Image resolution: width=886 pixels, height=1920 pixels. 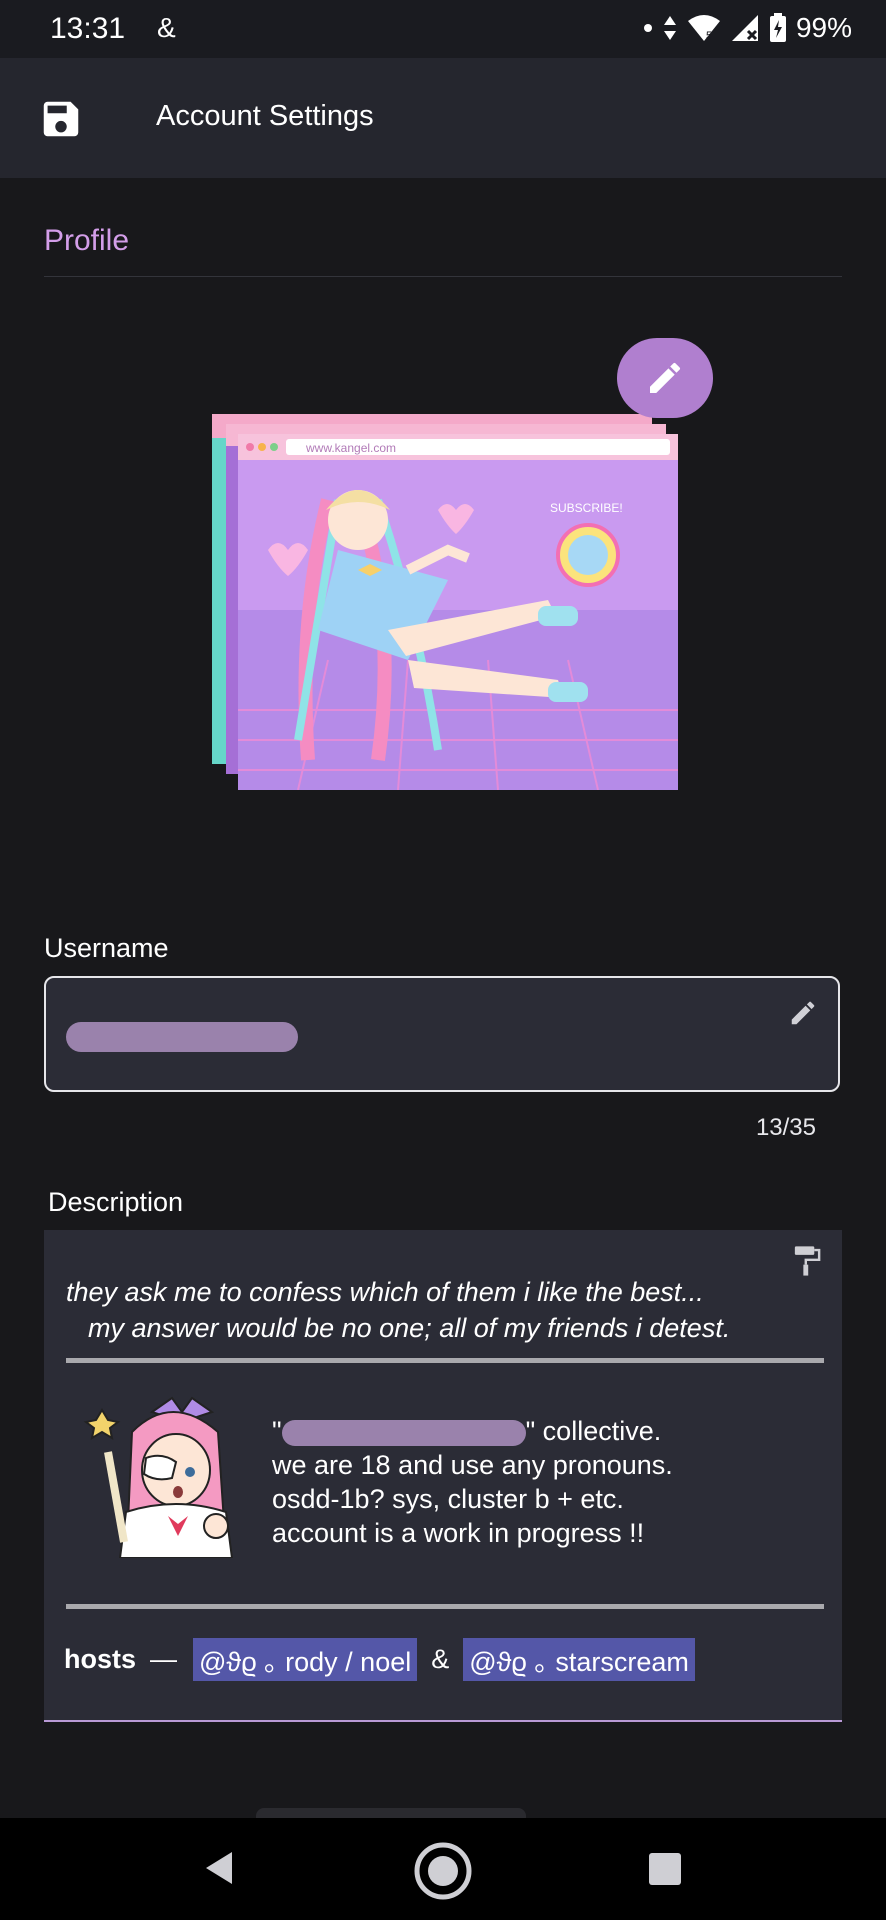 What do you see at coordinates (744, 28) in the screenshot?
I see `signal-icon` at bounding box center [744, 28].